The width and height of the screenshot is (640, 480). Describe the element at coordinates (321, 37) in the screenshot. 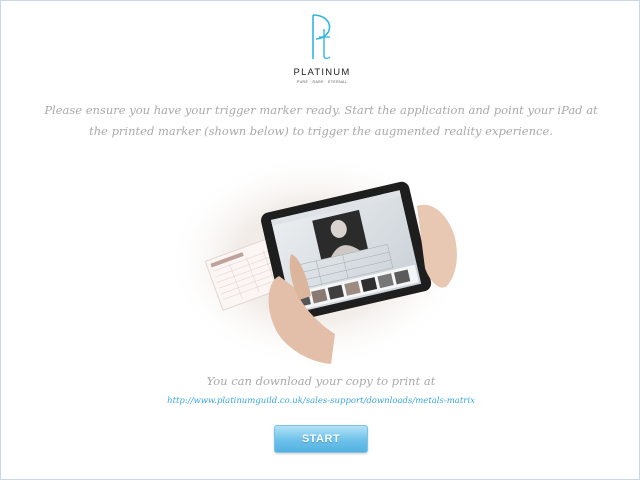

I see `platinum-monogram-icon` at that location.